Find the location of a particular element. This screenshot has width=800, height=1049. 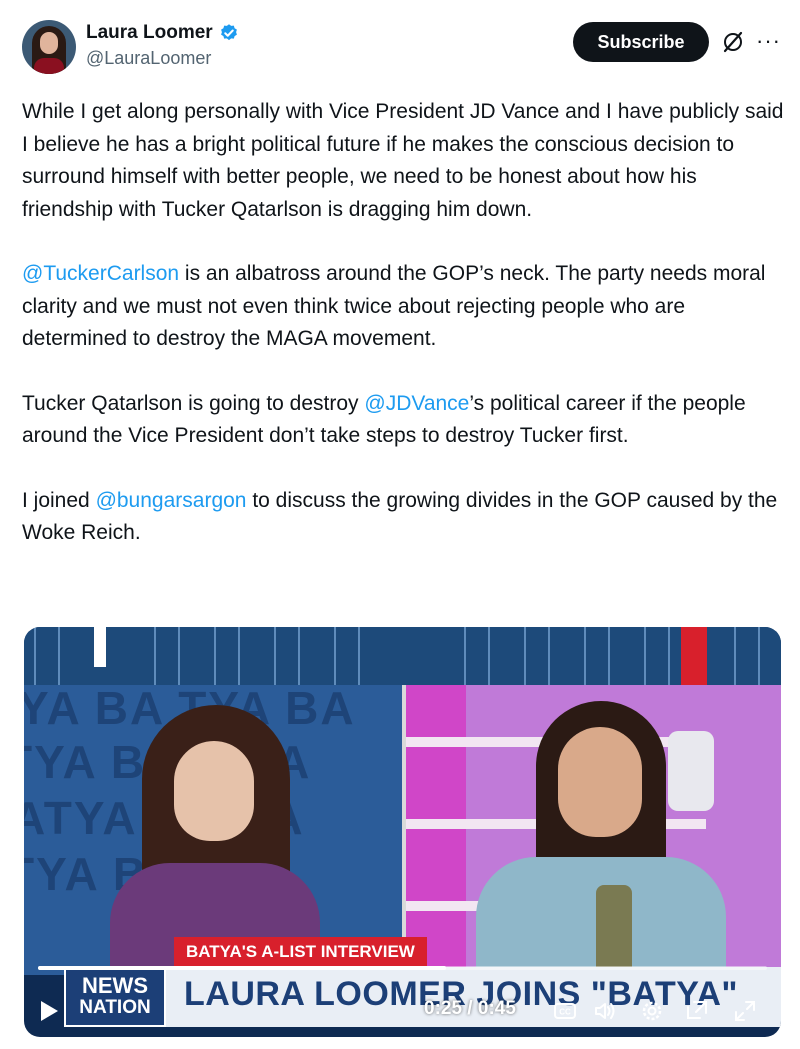

avatar is located at coordinates (49, 47).